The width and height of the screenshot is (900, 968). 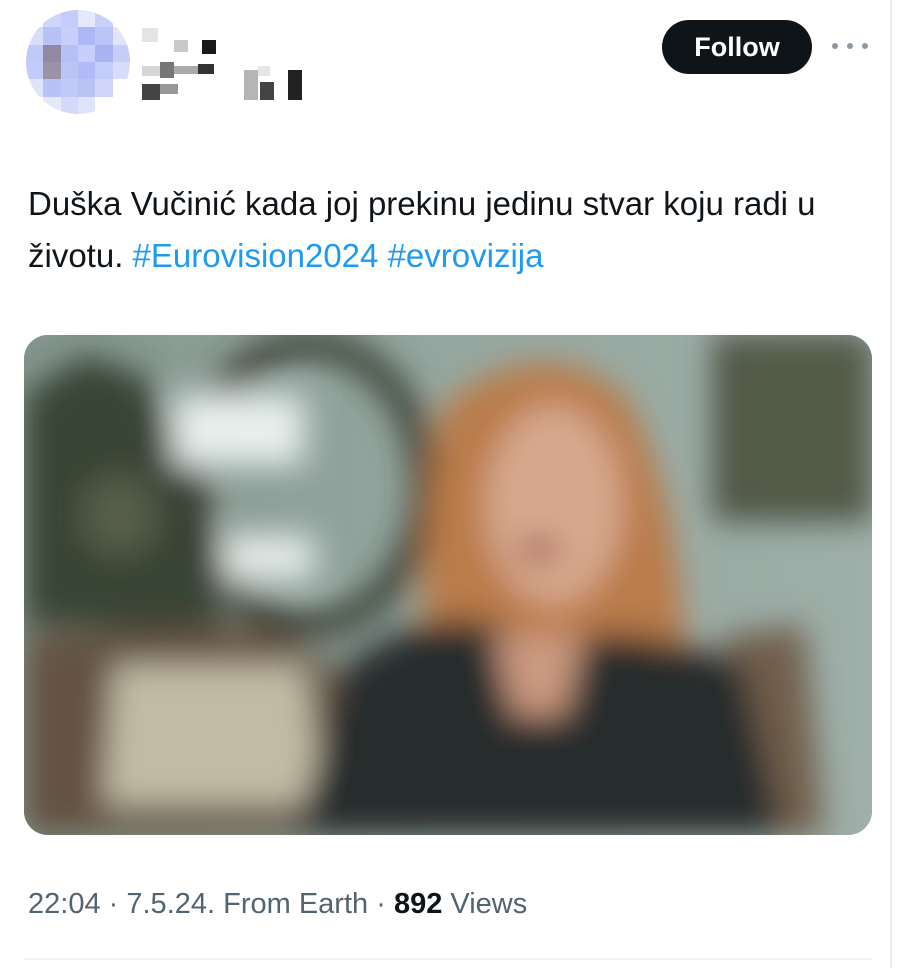 I want to click on hashtag-eurovision2024: #Eurovision2024, so click(x=256, y=255).